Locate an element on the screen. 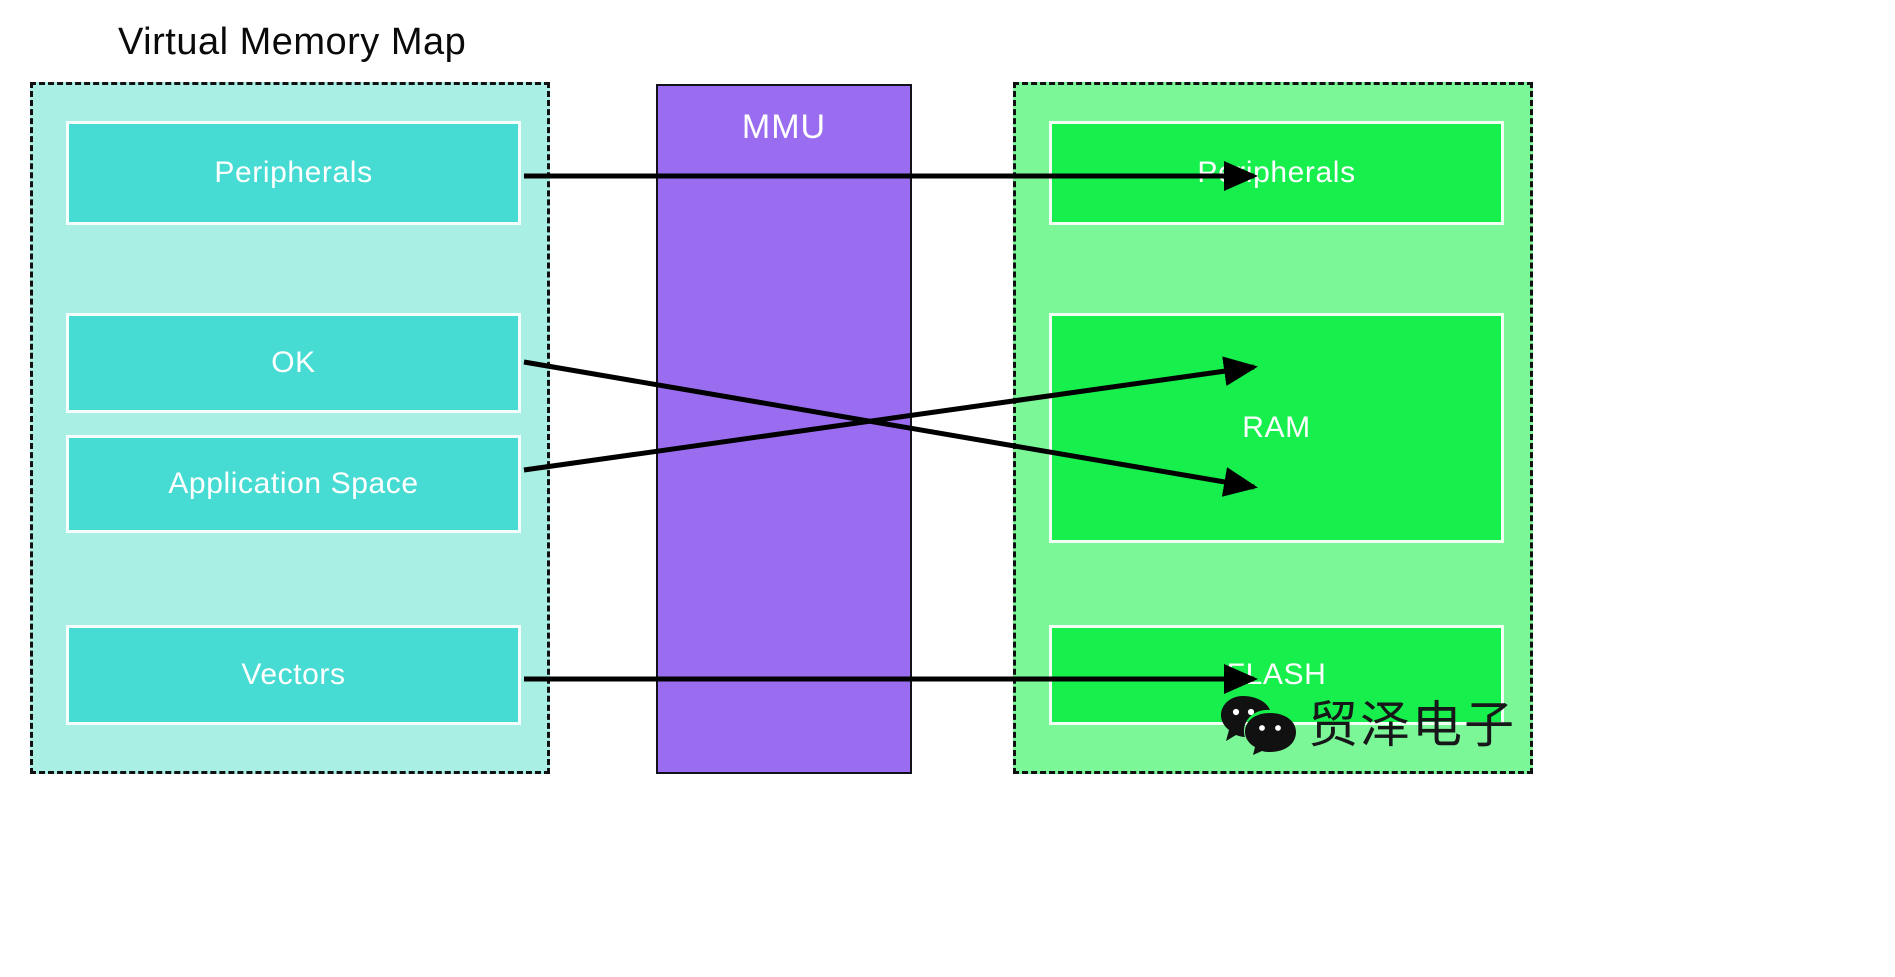  physical-block-flash-label: FLASH is located at coordinates (1276, 674).